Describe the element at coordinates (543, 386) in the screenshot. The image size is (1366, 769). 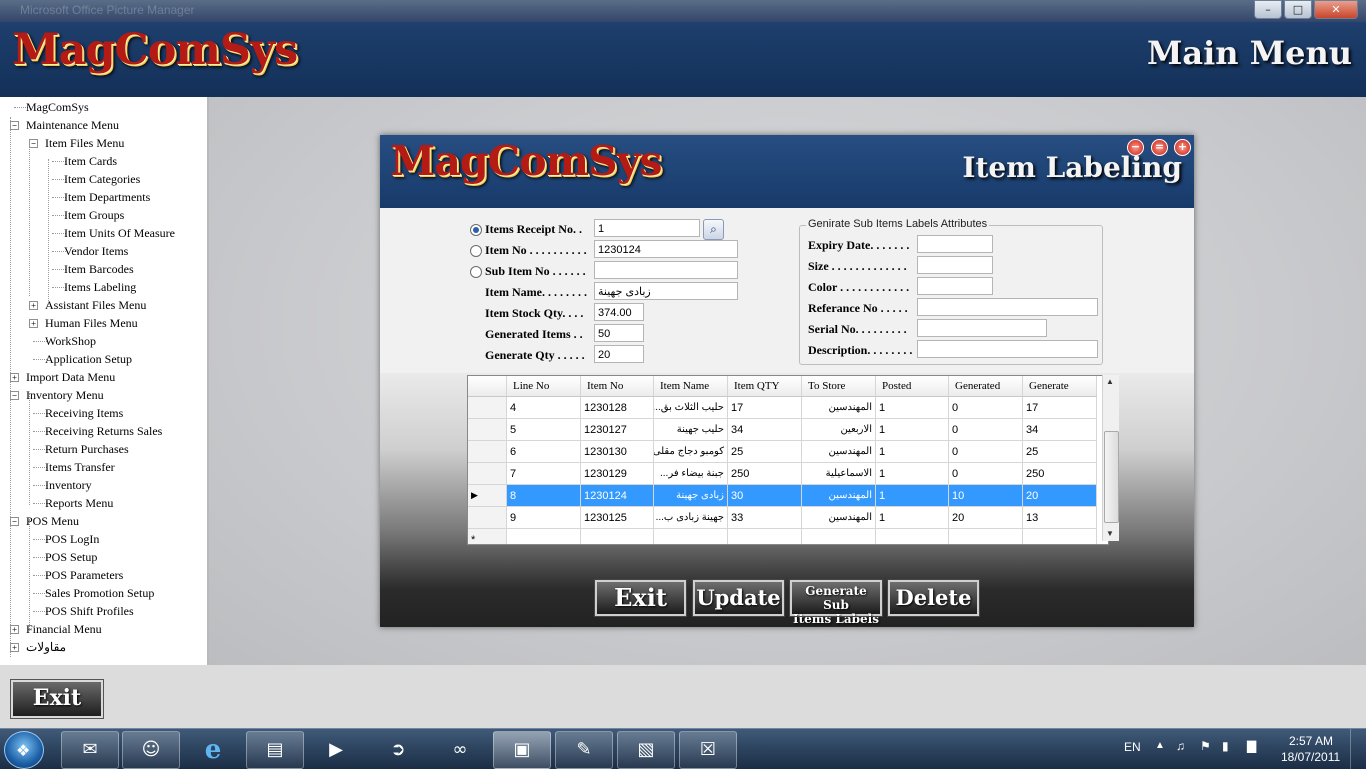
I see `col-line-no: Line No` at that location.